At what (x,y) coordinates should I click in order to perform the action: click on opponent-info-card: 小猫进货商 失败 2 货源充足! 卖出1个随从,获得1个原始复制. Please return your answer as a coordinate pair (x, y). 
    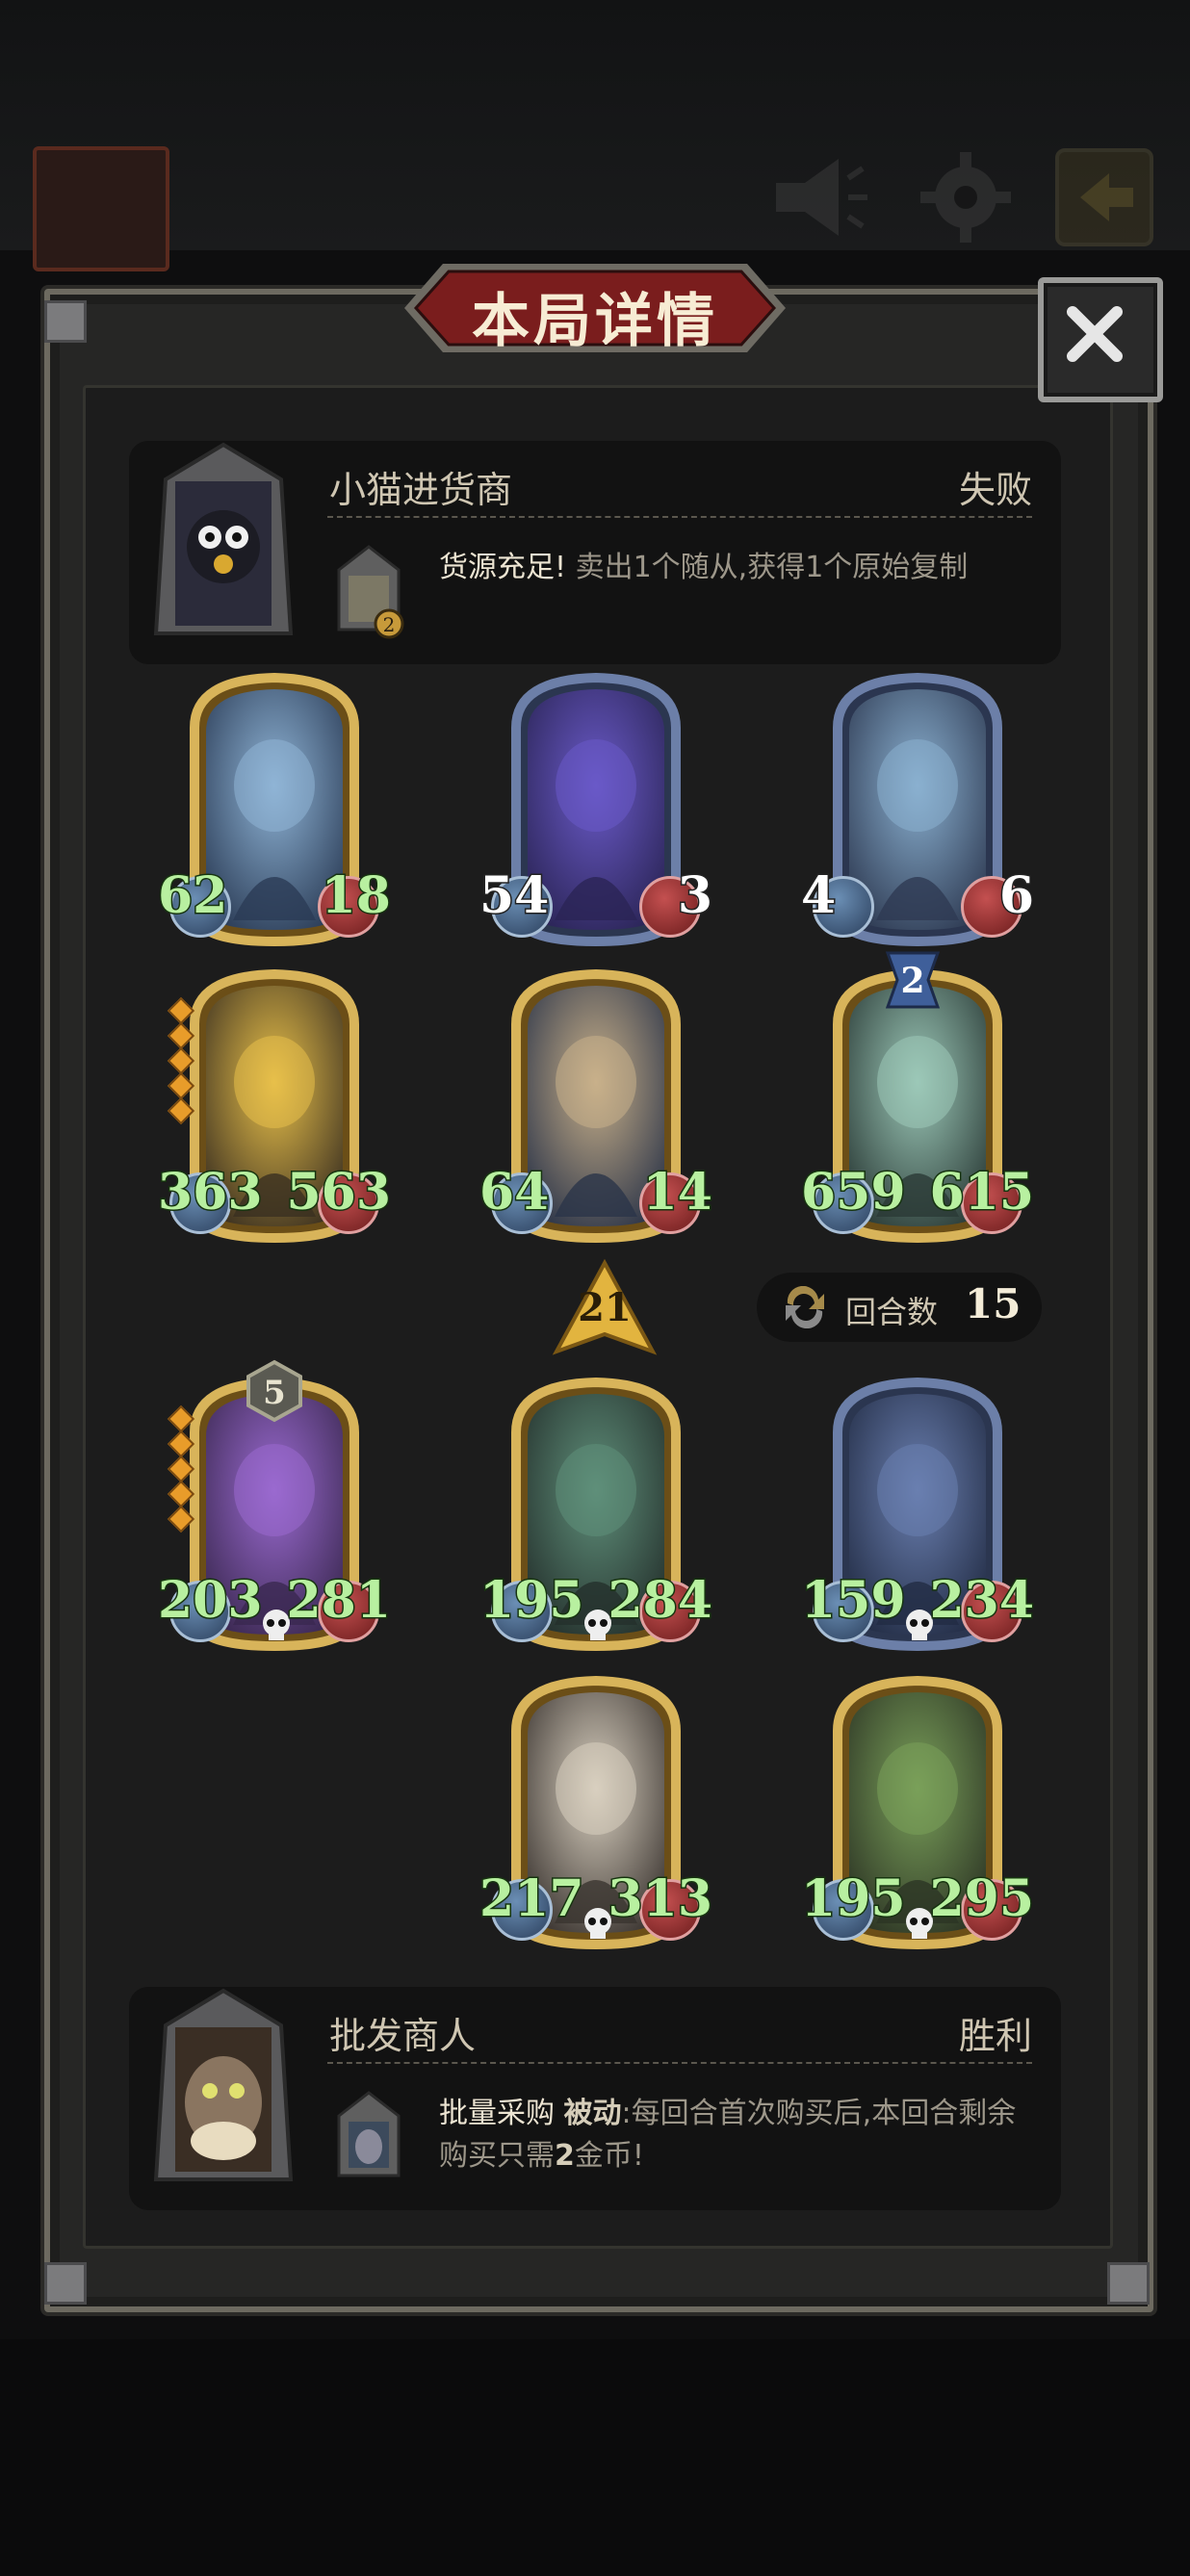
    Looking at the image, I should click on (595, 552).